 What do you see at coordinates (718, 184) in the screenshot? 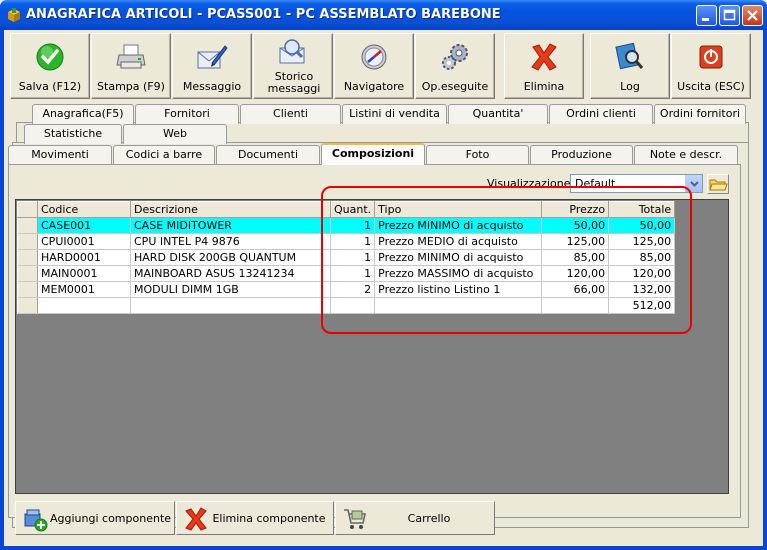
I see `open-folder-button` at bounding box center [718, 184].